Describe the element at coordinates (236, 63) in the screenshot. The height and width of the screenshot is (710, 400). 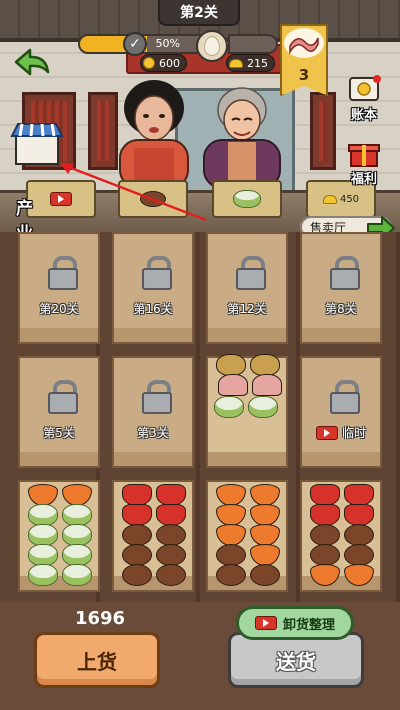
I see `gold-ingot-icon` at that location.